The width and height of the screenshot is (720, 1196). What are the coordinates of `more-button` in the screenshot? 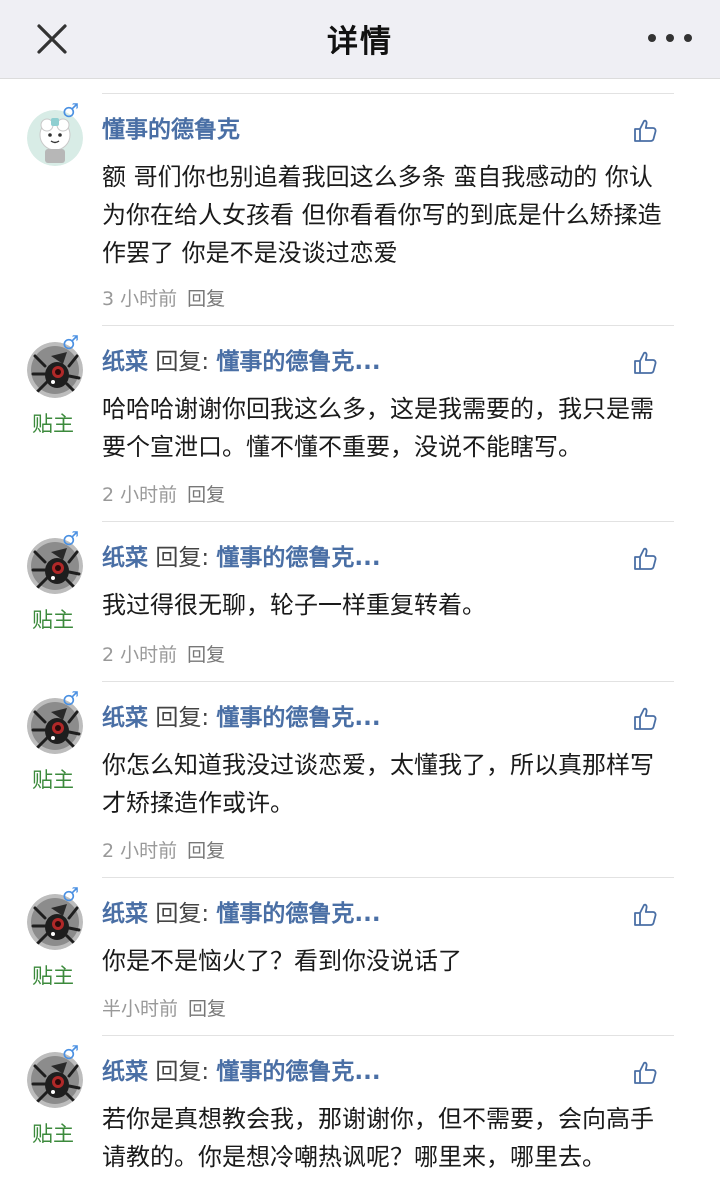 It's located at (670, 38).